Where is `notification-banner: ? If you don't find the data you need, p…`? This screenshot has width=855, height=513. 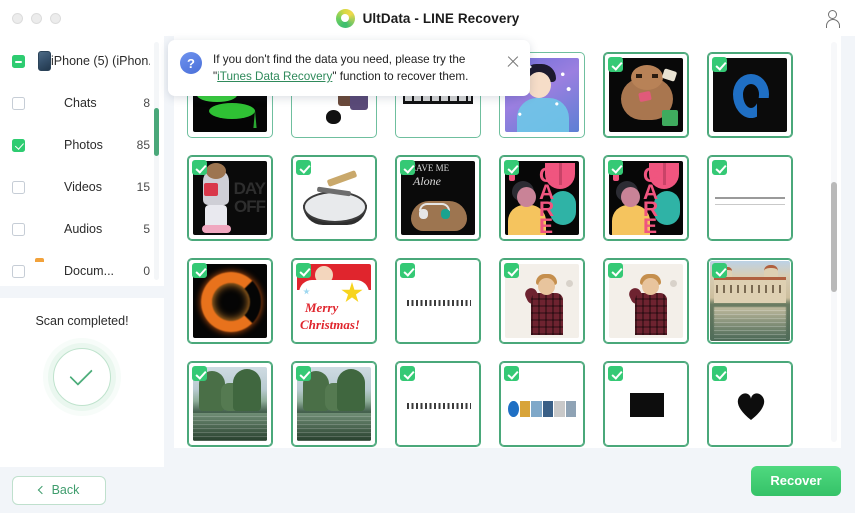 notification-banner: ? If you don't find the data you need, p… is located at coordinates (349, 68).